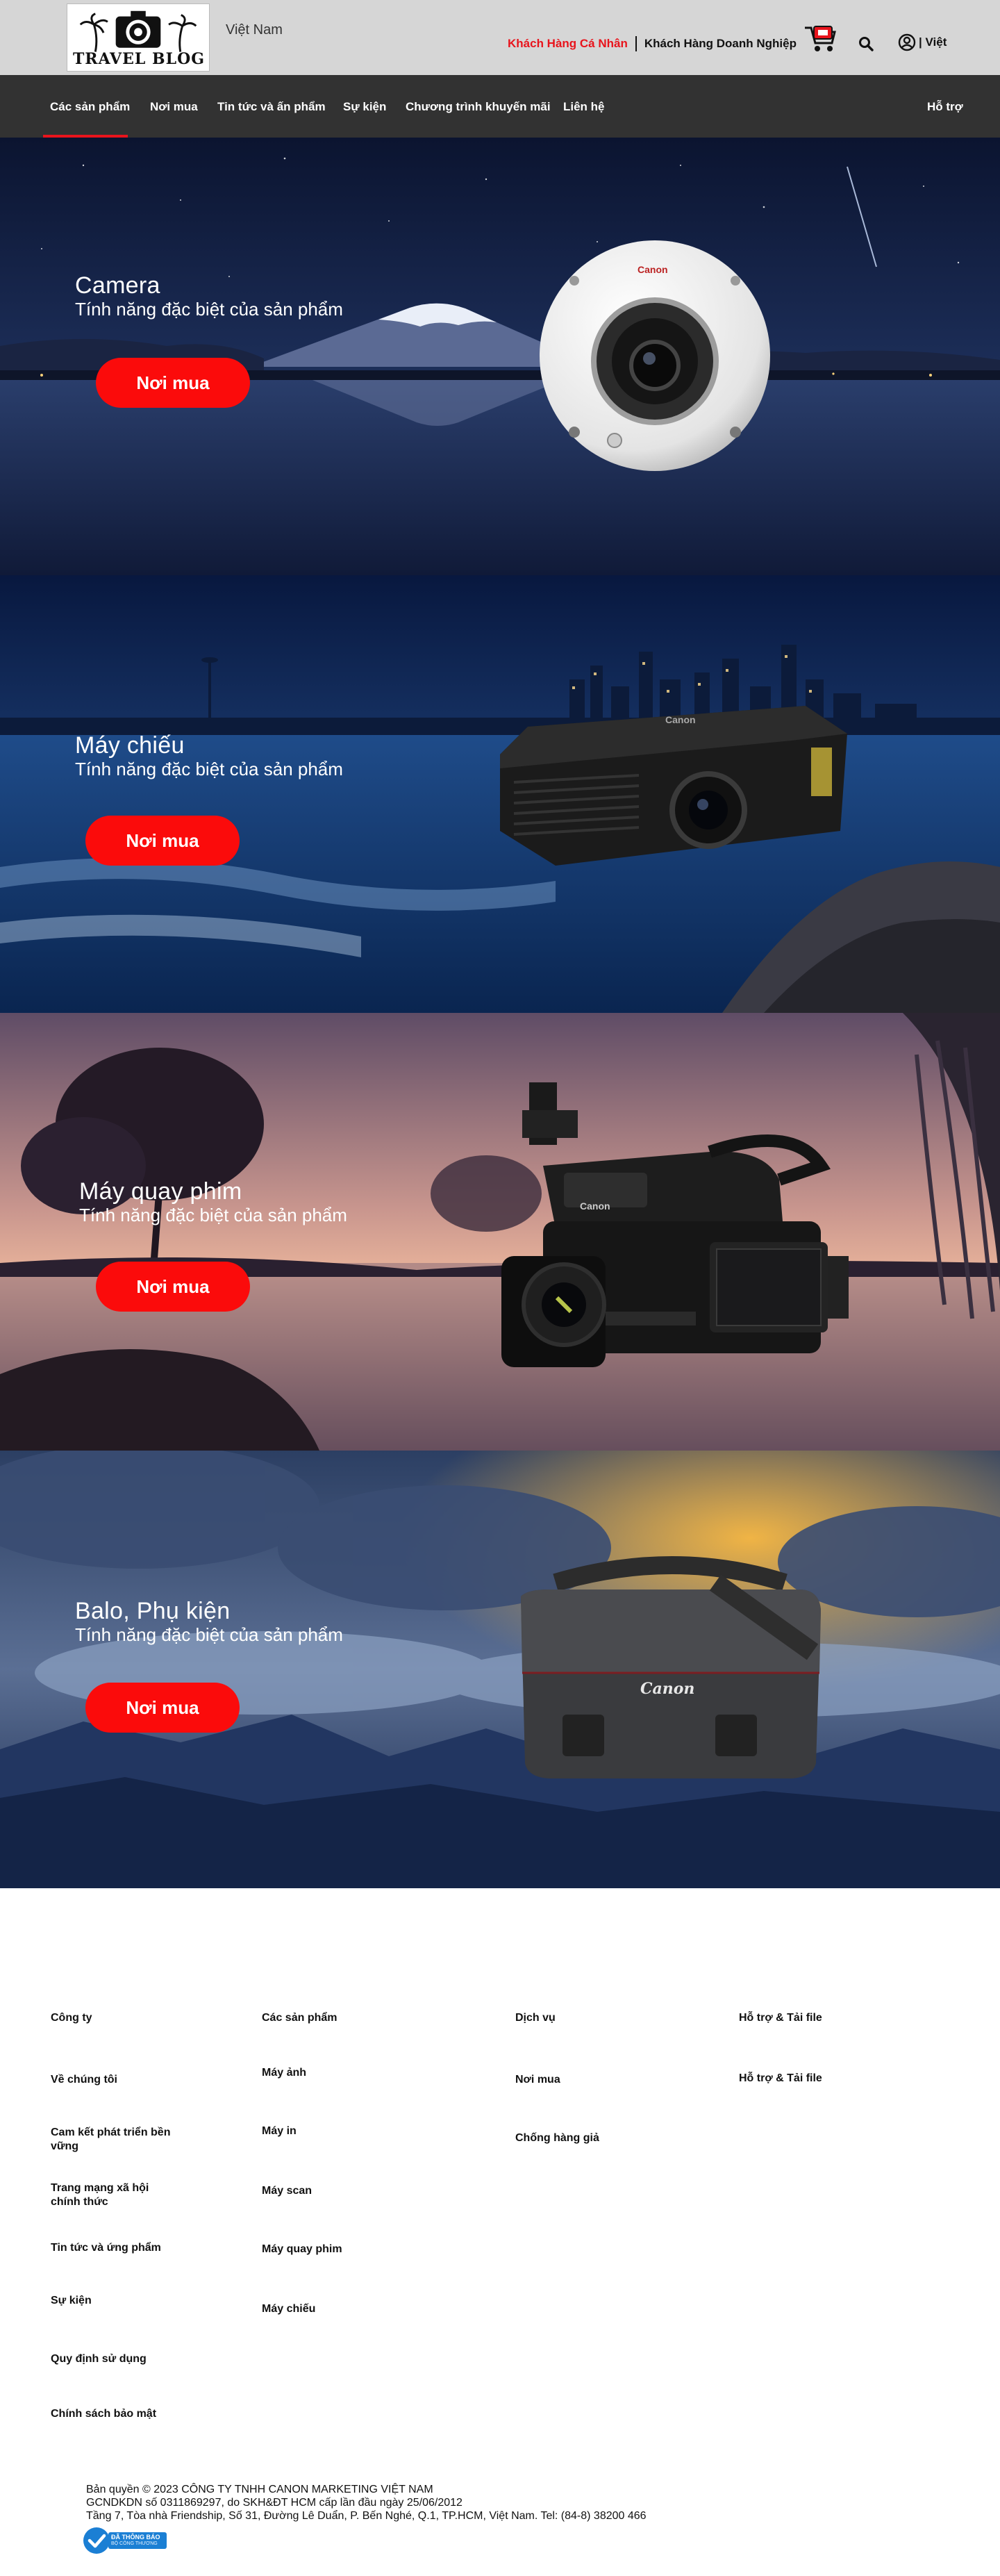 The height and width of the screenshot is (2576, 1000). What do you see at coordinates (537, 2080) in the screenshot?
I see `footer-link-where-to-buy: Nơi mua` at bounding box center [537, 2080].